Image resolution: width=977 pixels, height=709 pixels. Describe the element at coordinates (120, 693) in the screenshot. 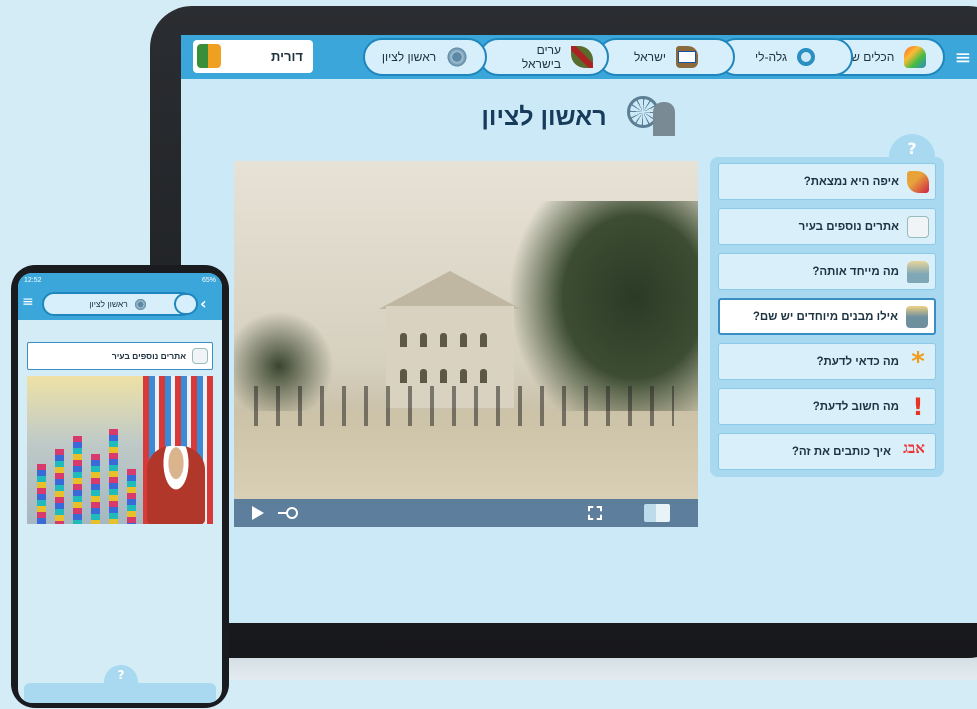

I see `bottom-panel` at that location.